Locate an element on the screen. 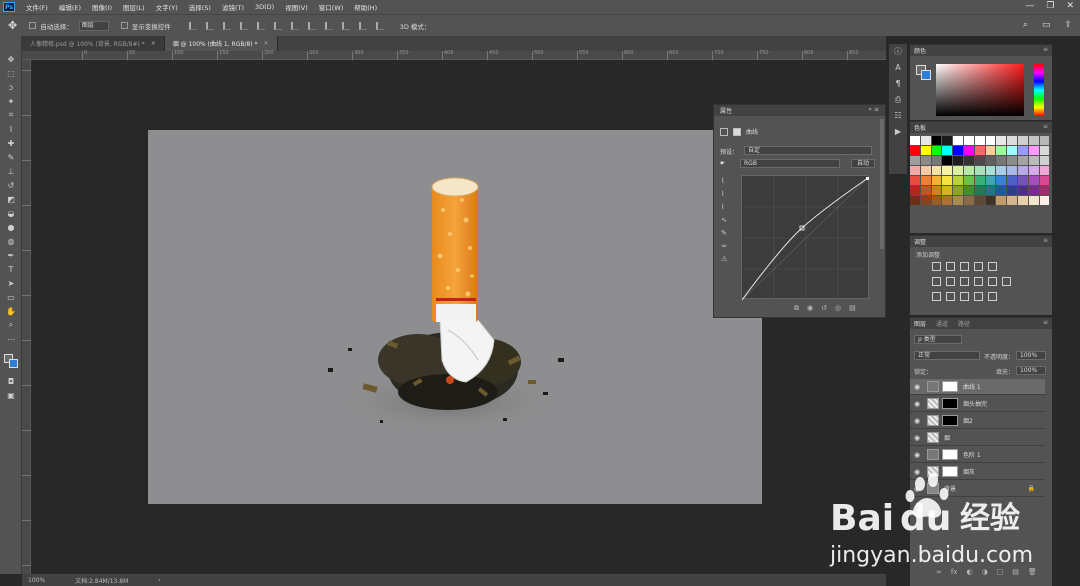 The width and height of the screenshot is (1080, 586). reset-icon: ↺ is located at coordinates (824, 308).